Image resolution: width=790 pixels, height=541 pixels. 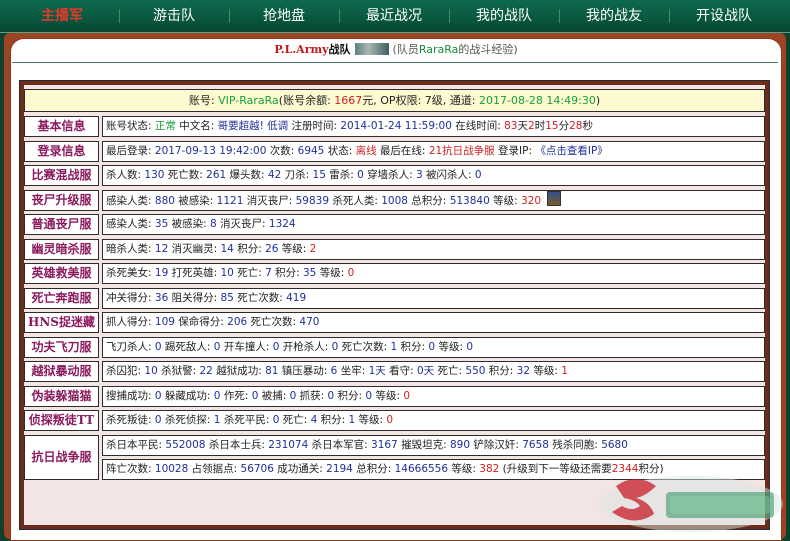 What do you see at coordinates (306, 100) in the screenshot?
I see `balance-label: (账号余额:` at bounding box center [306, 100].